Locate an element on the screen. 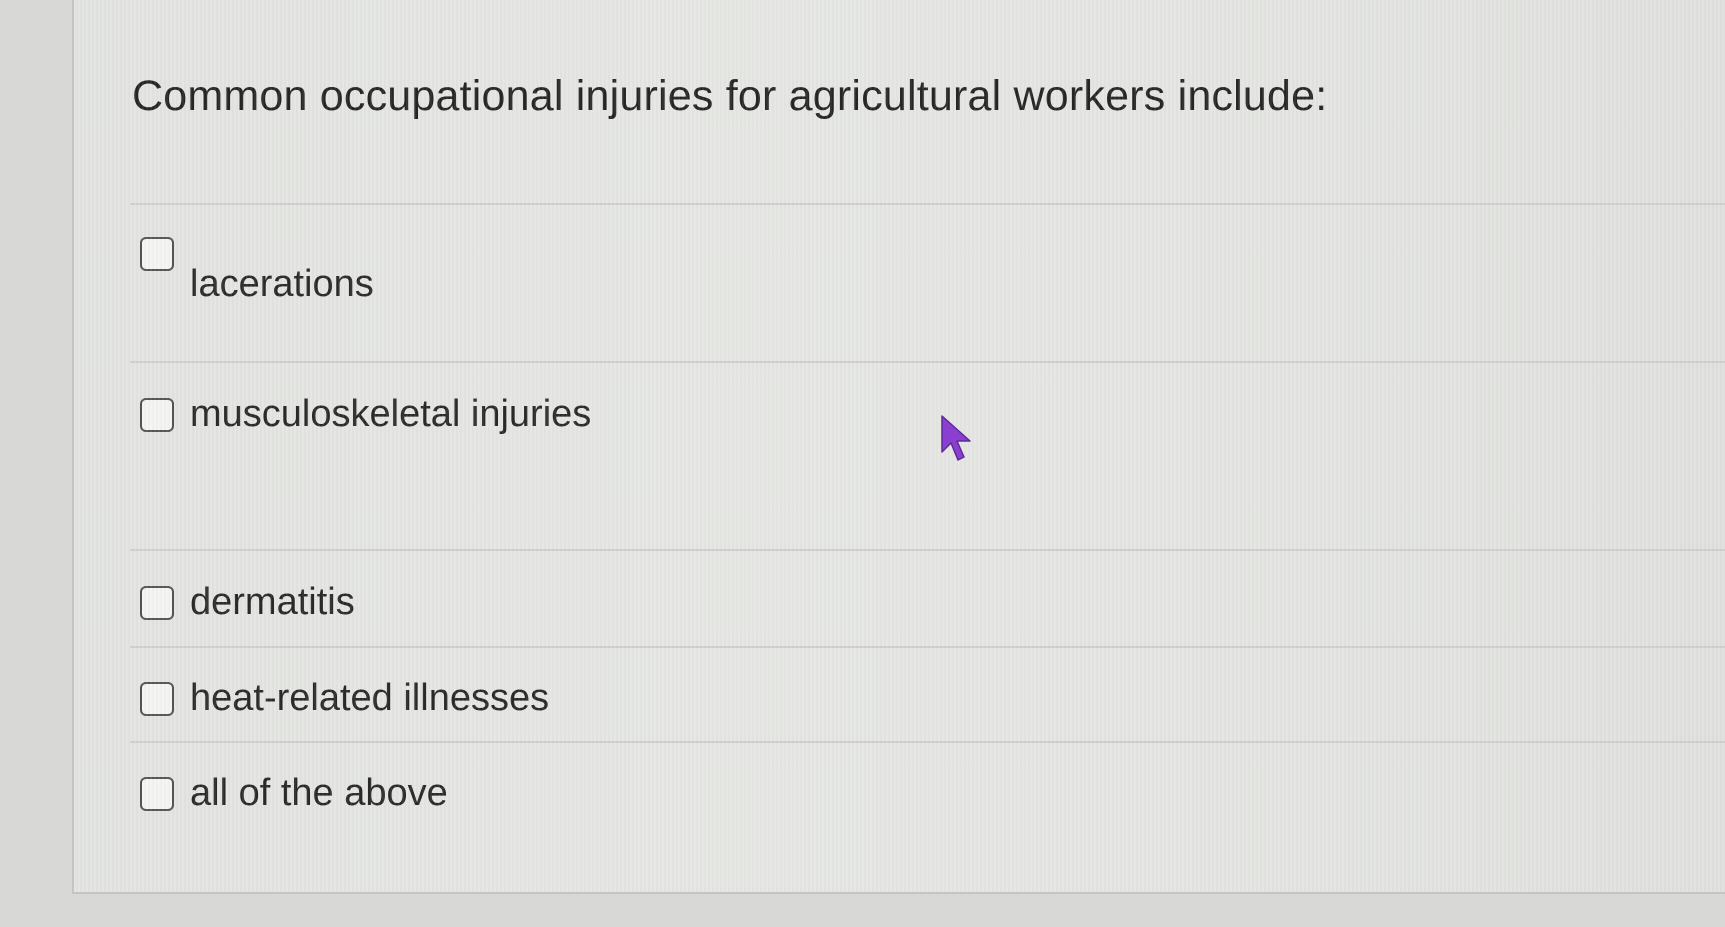 This screenshot has width=1725, height=927. option-musculoskeletal-injuries: musculoskeletal injuries is located at coordinates (365, 414).